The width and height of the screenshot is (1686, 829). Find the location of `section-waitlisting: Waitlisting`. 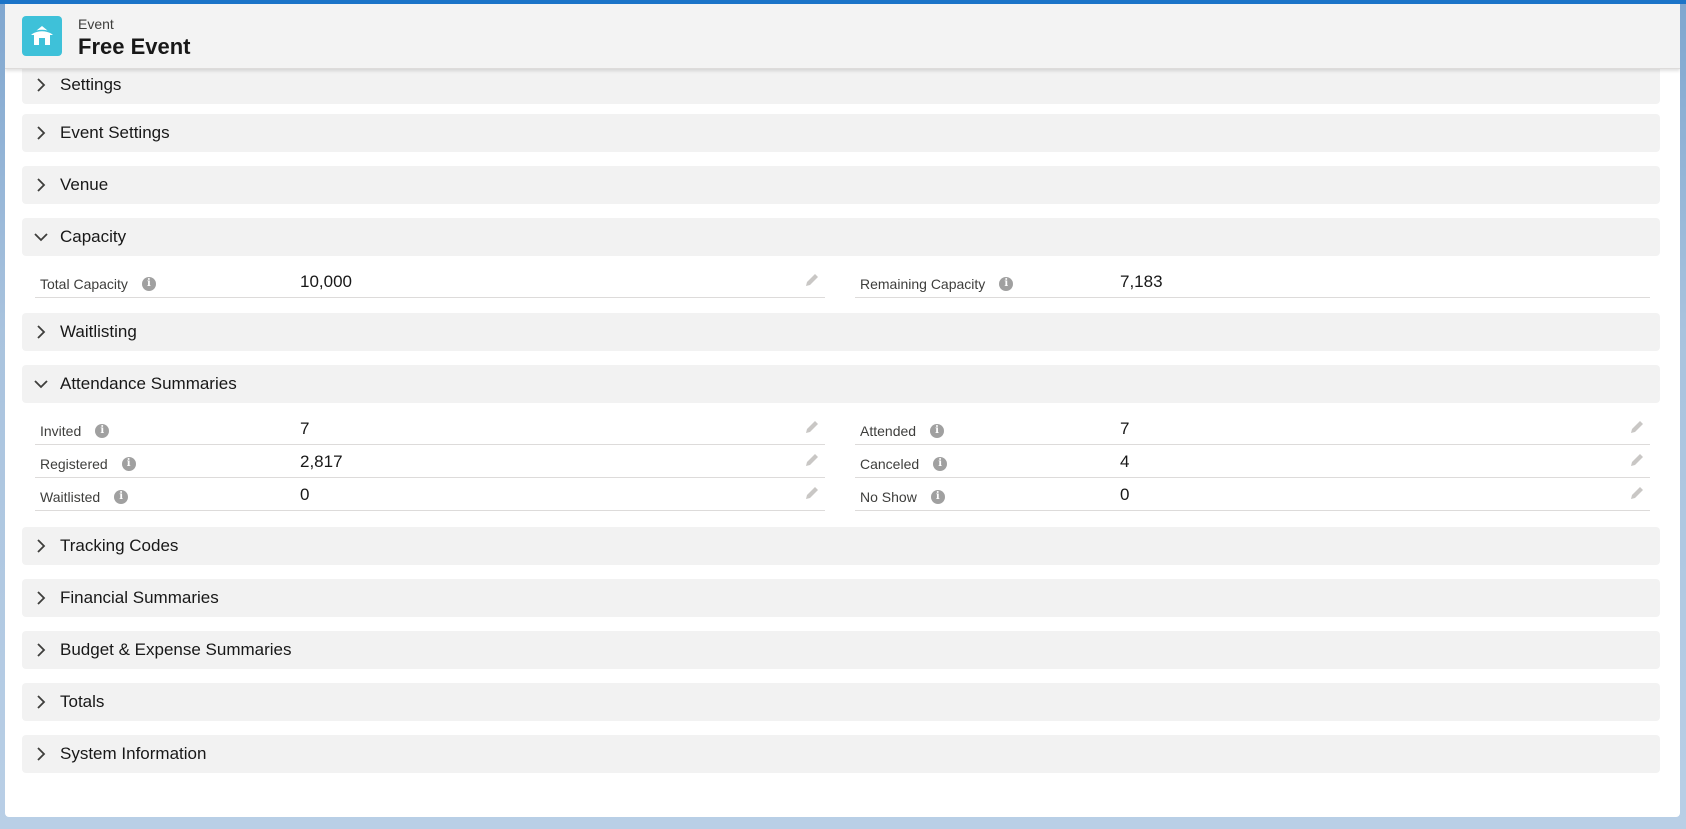

section-waitlisting: Waitlisting is located at coordinates (841, 332).